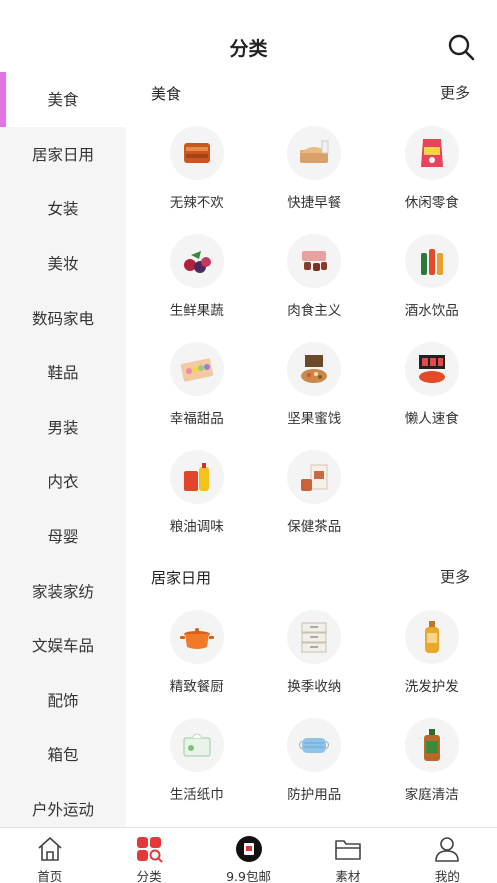 The width and height of the screenshot is (497, 883). Describe the element at coordinates (248, 49) in the screenshot. I see `page-title: 分类` at that location.